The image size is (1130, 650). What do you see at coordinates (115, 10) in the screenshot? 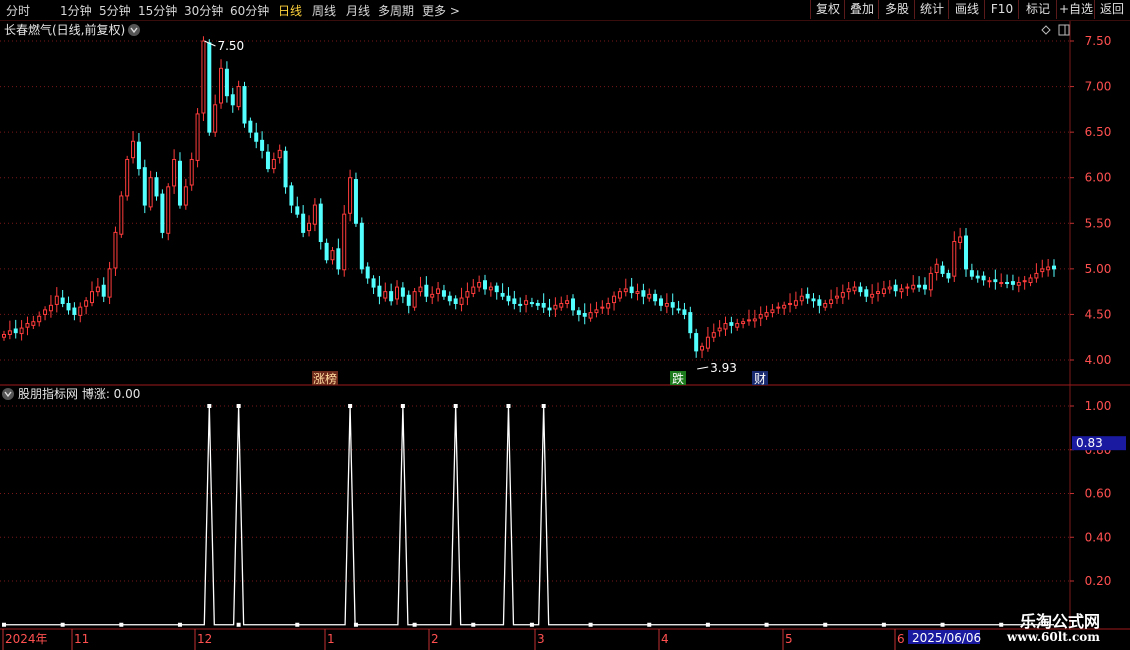
I see `tab-period-2: 5分钟` at bounding box center [115, 10].